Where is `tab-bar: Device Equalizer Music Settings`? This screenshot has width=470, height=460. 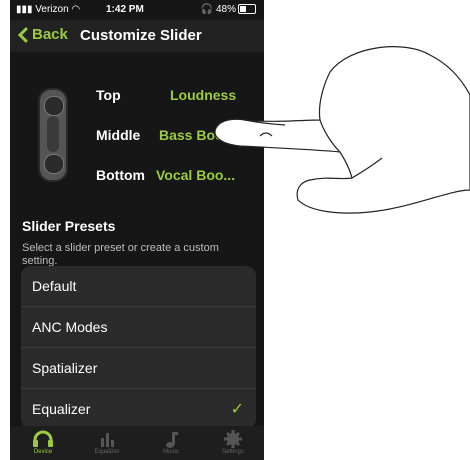 tab-bar: Device Equalizer Music Settings is located at coordinates (137, 443).